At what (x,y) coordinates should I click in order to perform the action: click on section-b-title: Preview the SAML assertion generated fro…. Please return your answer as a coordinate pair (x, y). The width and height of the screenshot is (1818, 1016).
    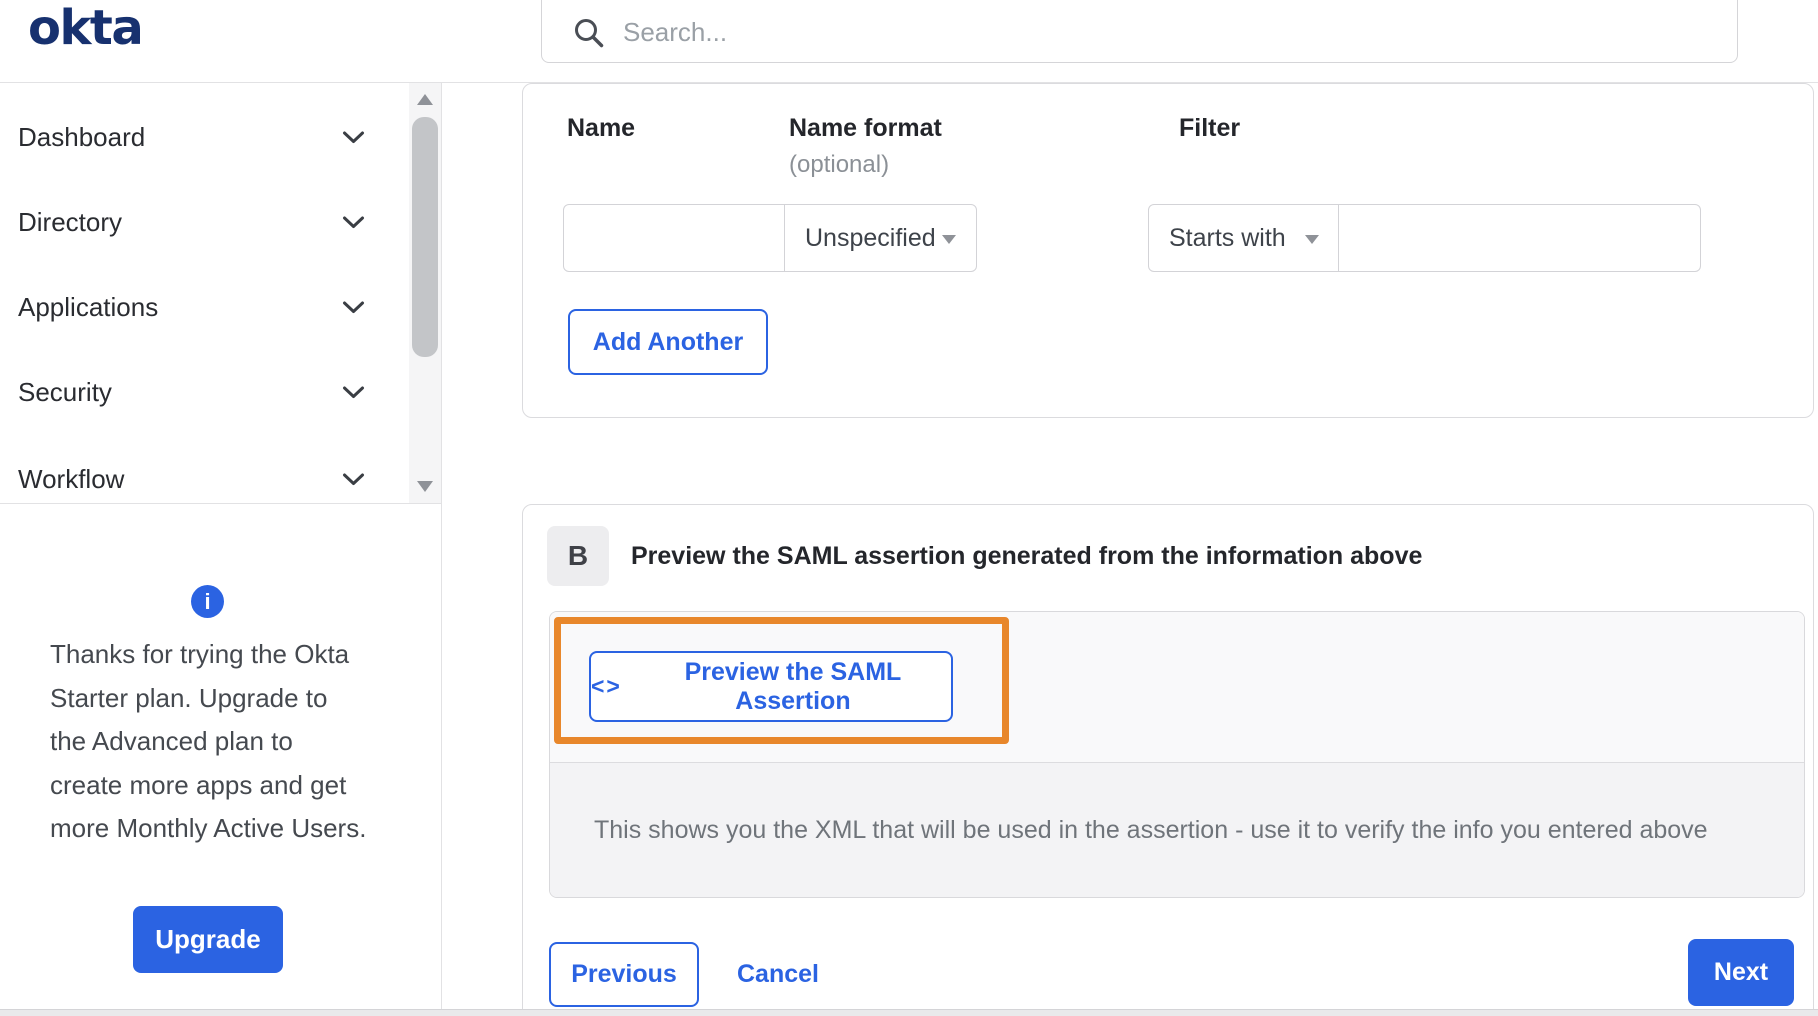
    Looking at the image, I should click on (1027, 556).